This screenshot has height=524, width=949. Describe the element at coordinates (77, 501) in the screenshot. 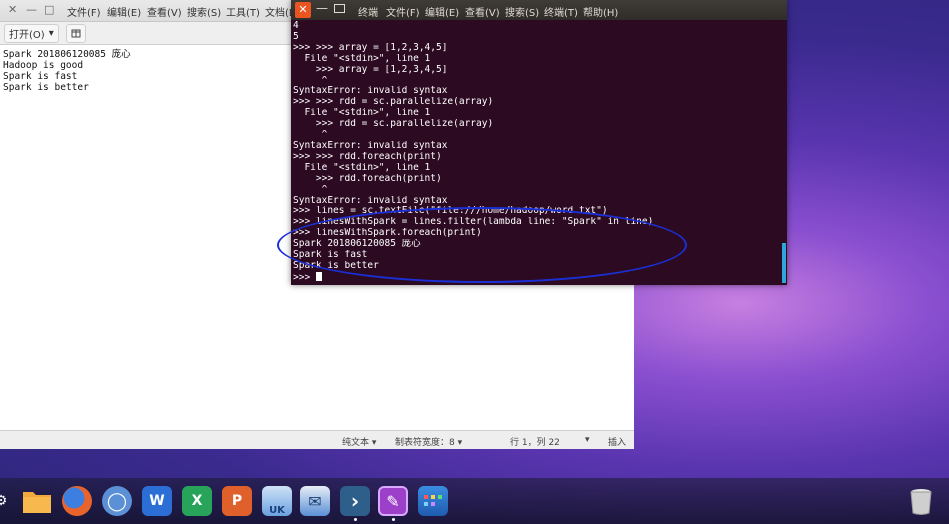

I see `firefox-app-icon` at that location.